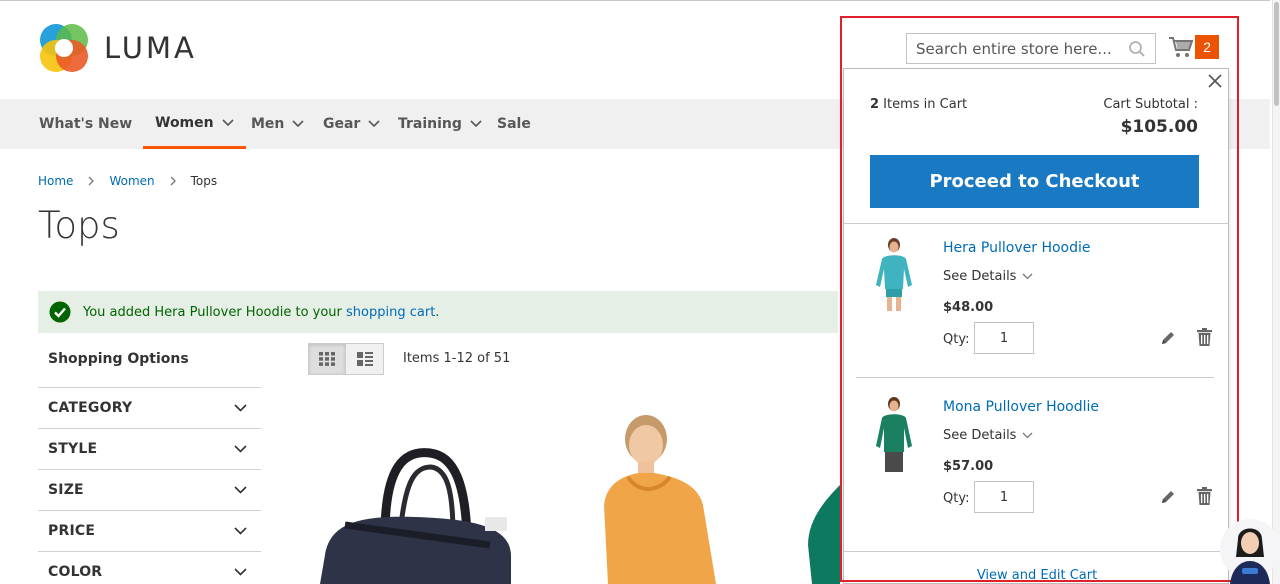 The height and width of the screenshot is (584, 1280). Describe the element at coordinates (1137, 49) in the screenshot. I see `search-icon` at that location.